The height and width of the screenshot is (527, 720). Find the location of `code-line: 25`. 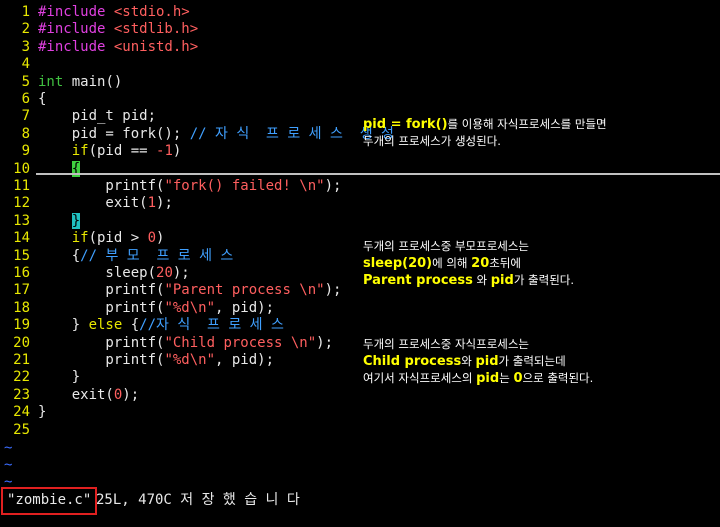

code-line: 25 is located at coordinates (19, 430).